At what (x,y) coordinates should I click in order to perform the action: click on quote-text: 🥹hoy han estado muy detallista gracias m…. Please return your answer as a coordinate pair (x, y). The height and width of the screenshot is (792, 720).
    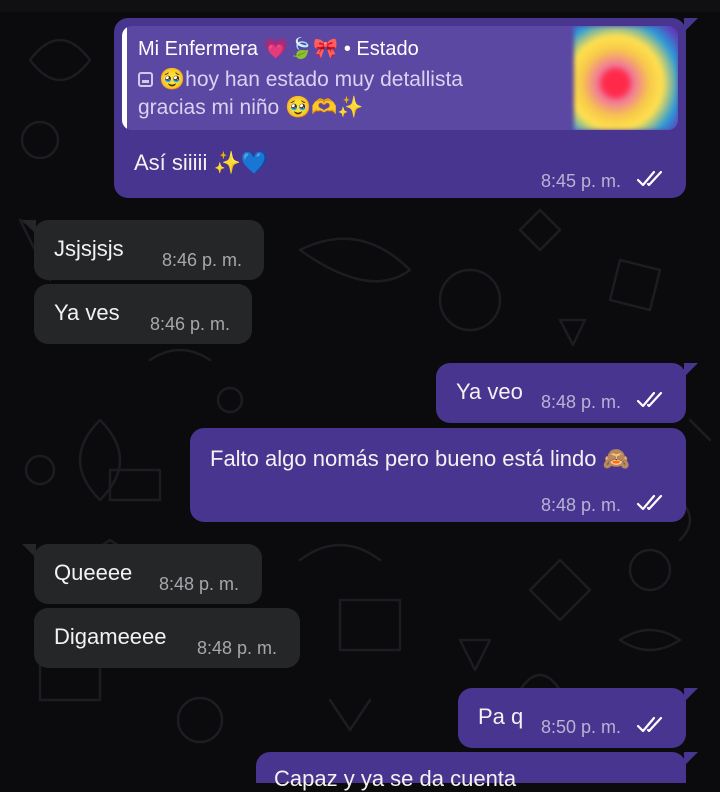
    Looking at the image, I should click on (333, 94).